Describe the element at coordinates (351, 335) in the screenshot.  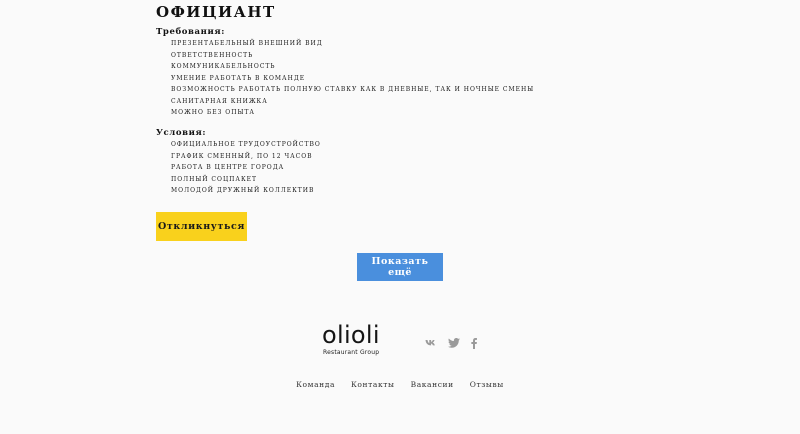
I see `logo-wordmark: olioli` at that location.